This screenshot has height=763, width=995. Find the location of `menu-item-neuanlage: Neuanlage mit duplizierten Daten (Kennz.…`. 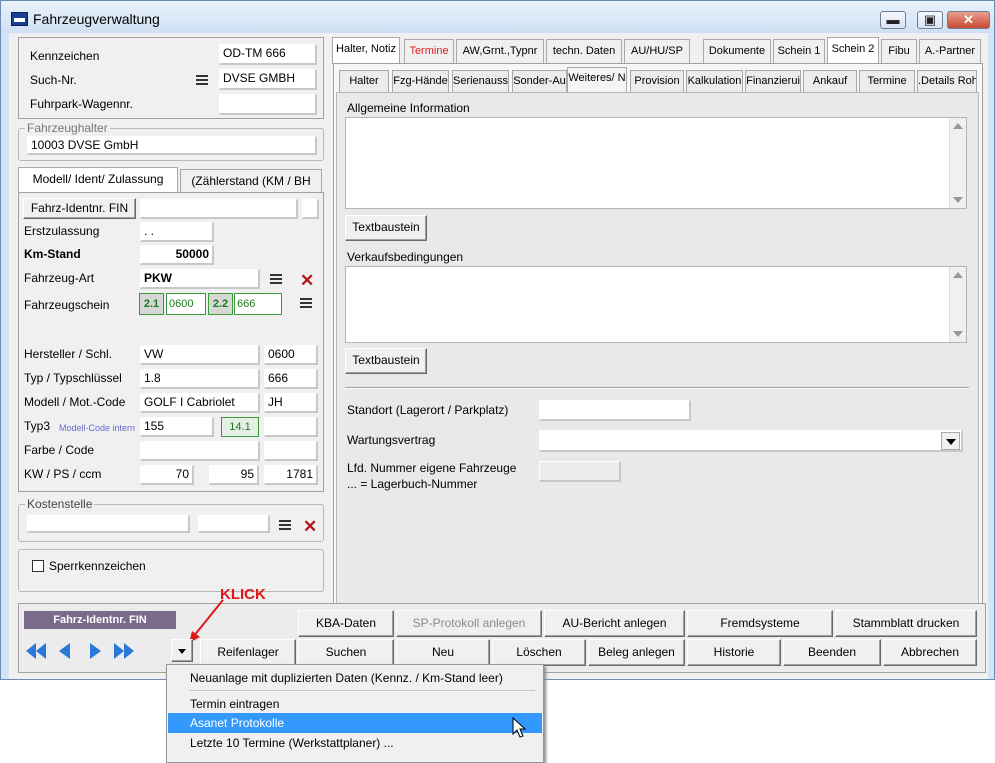

menu-item-neuanlage: Neuanlage mit duplizierten Daten (Kennz.… is located at coordinates (355, 678).